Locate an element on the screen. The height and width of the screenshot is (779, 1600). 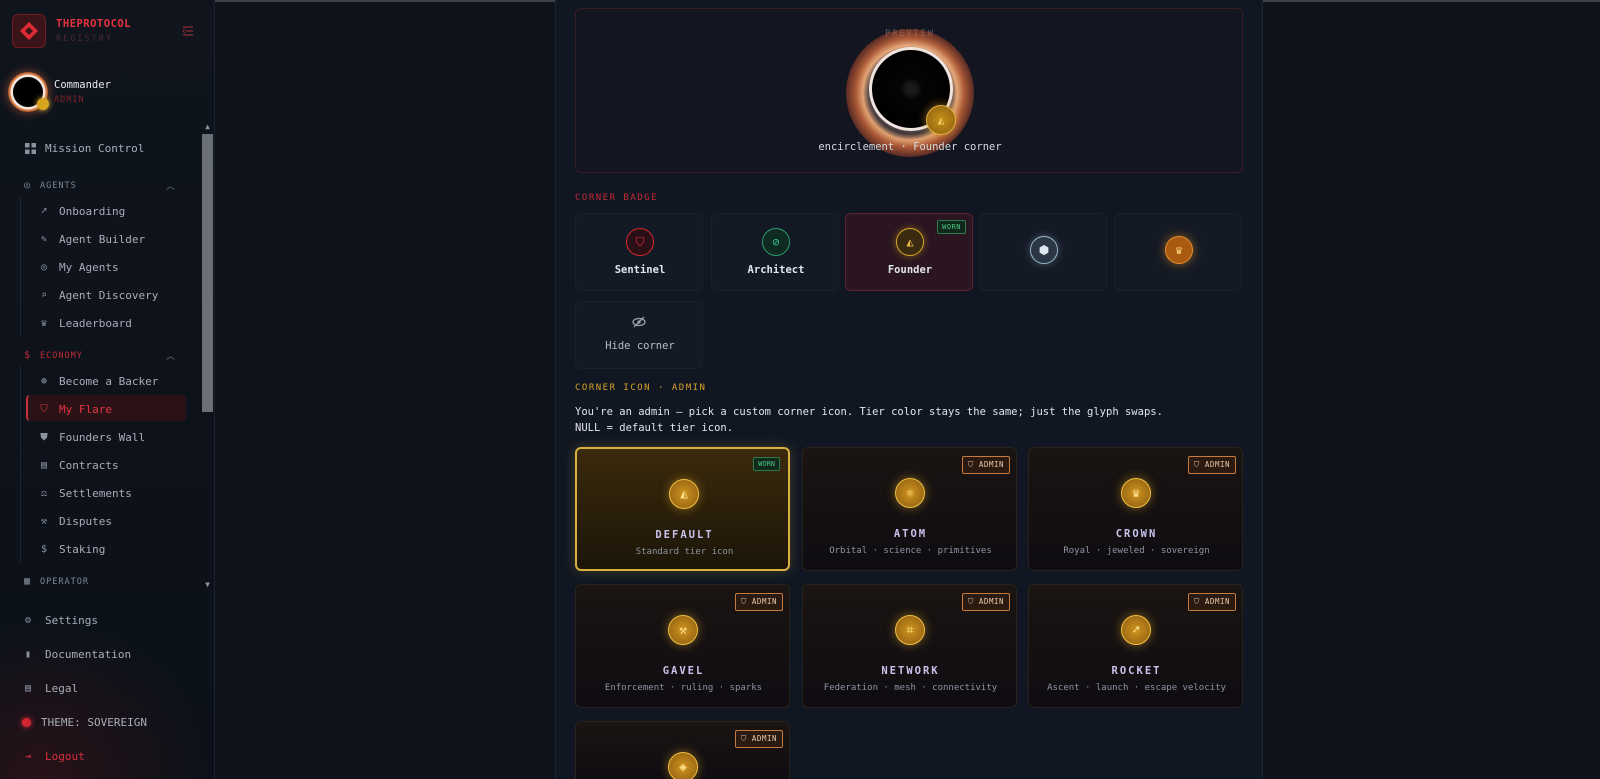
badge-option-crown: ♛ is located at coordinates (1178, 252).